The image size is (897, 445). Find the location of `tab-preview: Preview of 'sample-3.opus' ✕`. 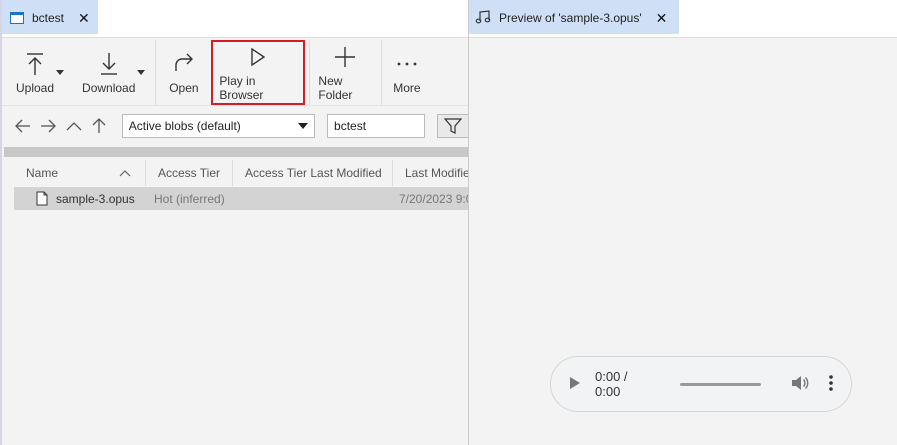

tab-preview: Preview of 'sample-3.opus' ✕ is located at coordinates (574, 17).